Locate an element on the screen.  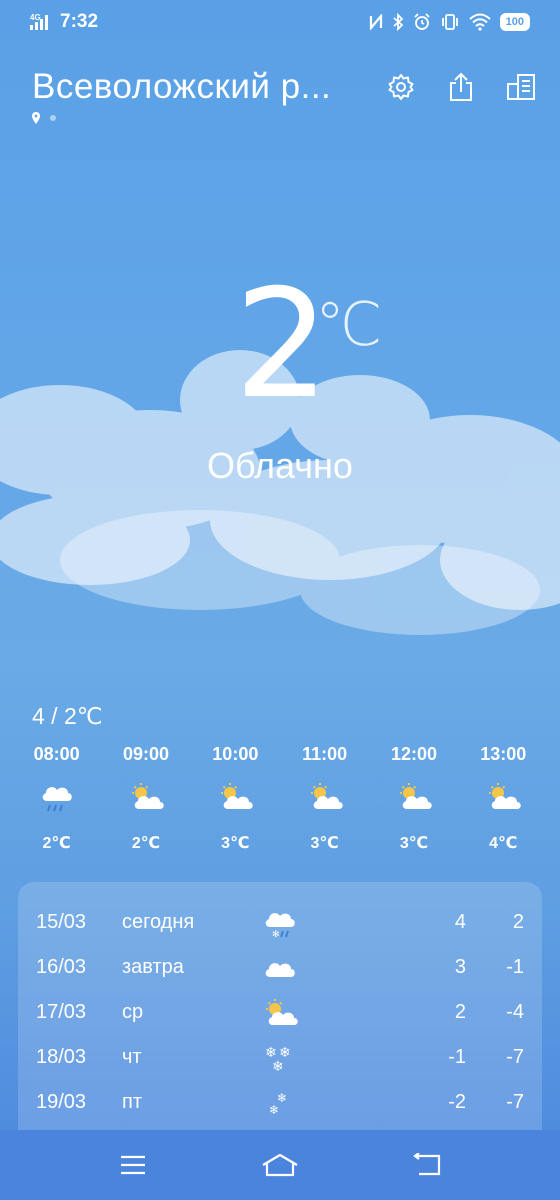
day-name: чт is located at coordinates (132, 1057).